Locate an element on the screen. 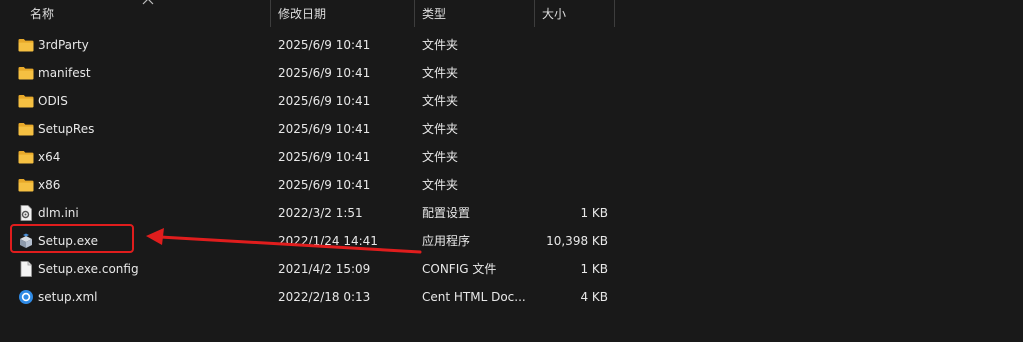 This screenshot has height=342, width=1023. file-modified-date: 2022/3/2 1:51 is located at coordinates (320, 213).